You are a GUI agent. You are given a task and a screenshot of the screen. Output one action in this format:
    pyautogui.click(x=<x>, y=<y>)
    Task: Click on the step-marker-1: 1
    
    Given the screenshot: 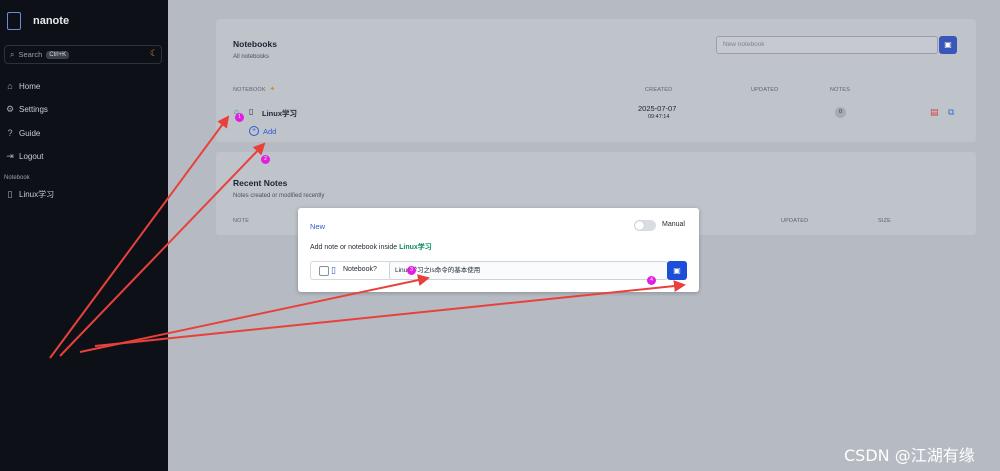 What is the action you would take?
    pyautogui.click(x=239, y=117)
    